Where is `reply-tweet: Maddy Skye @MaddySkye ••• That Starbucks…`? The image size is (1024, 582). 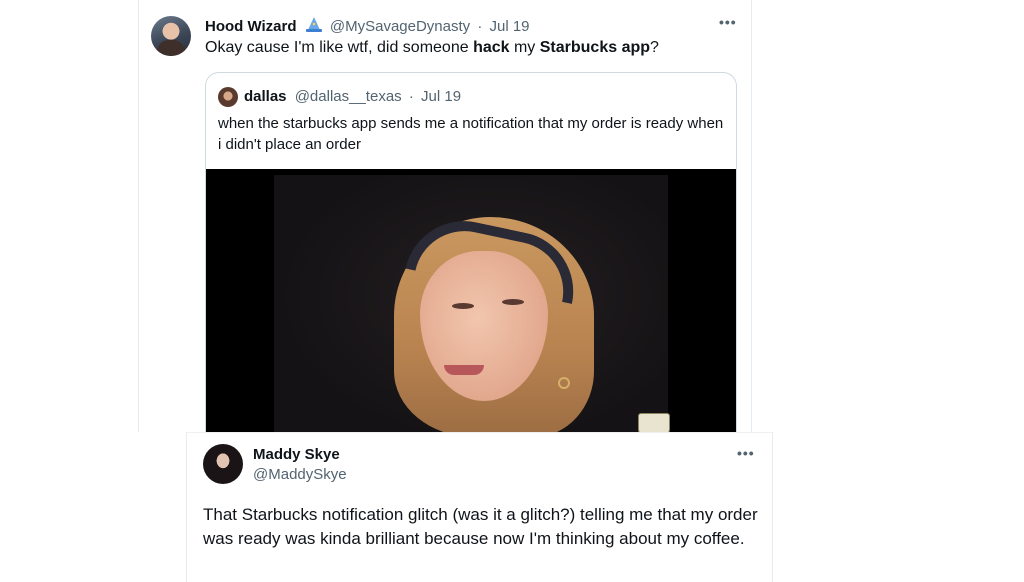
reply-tweet: Maddy Skye @MaddySkye ••• That Starbucks… is located at coordinates (479, 507).